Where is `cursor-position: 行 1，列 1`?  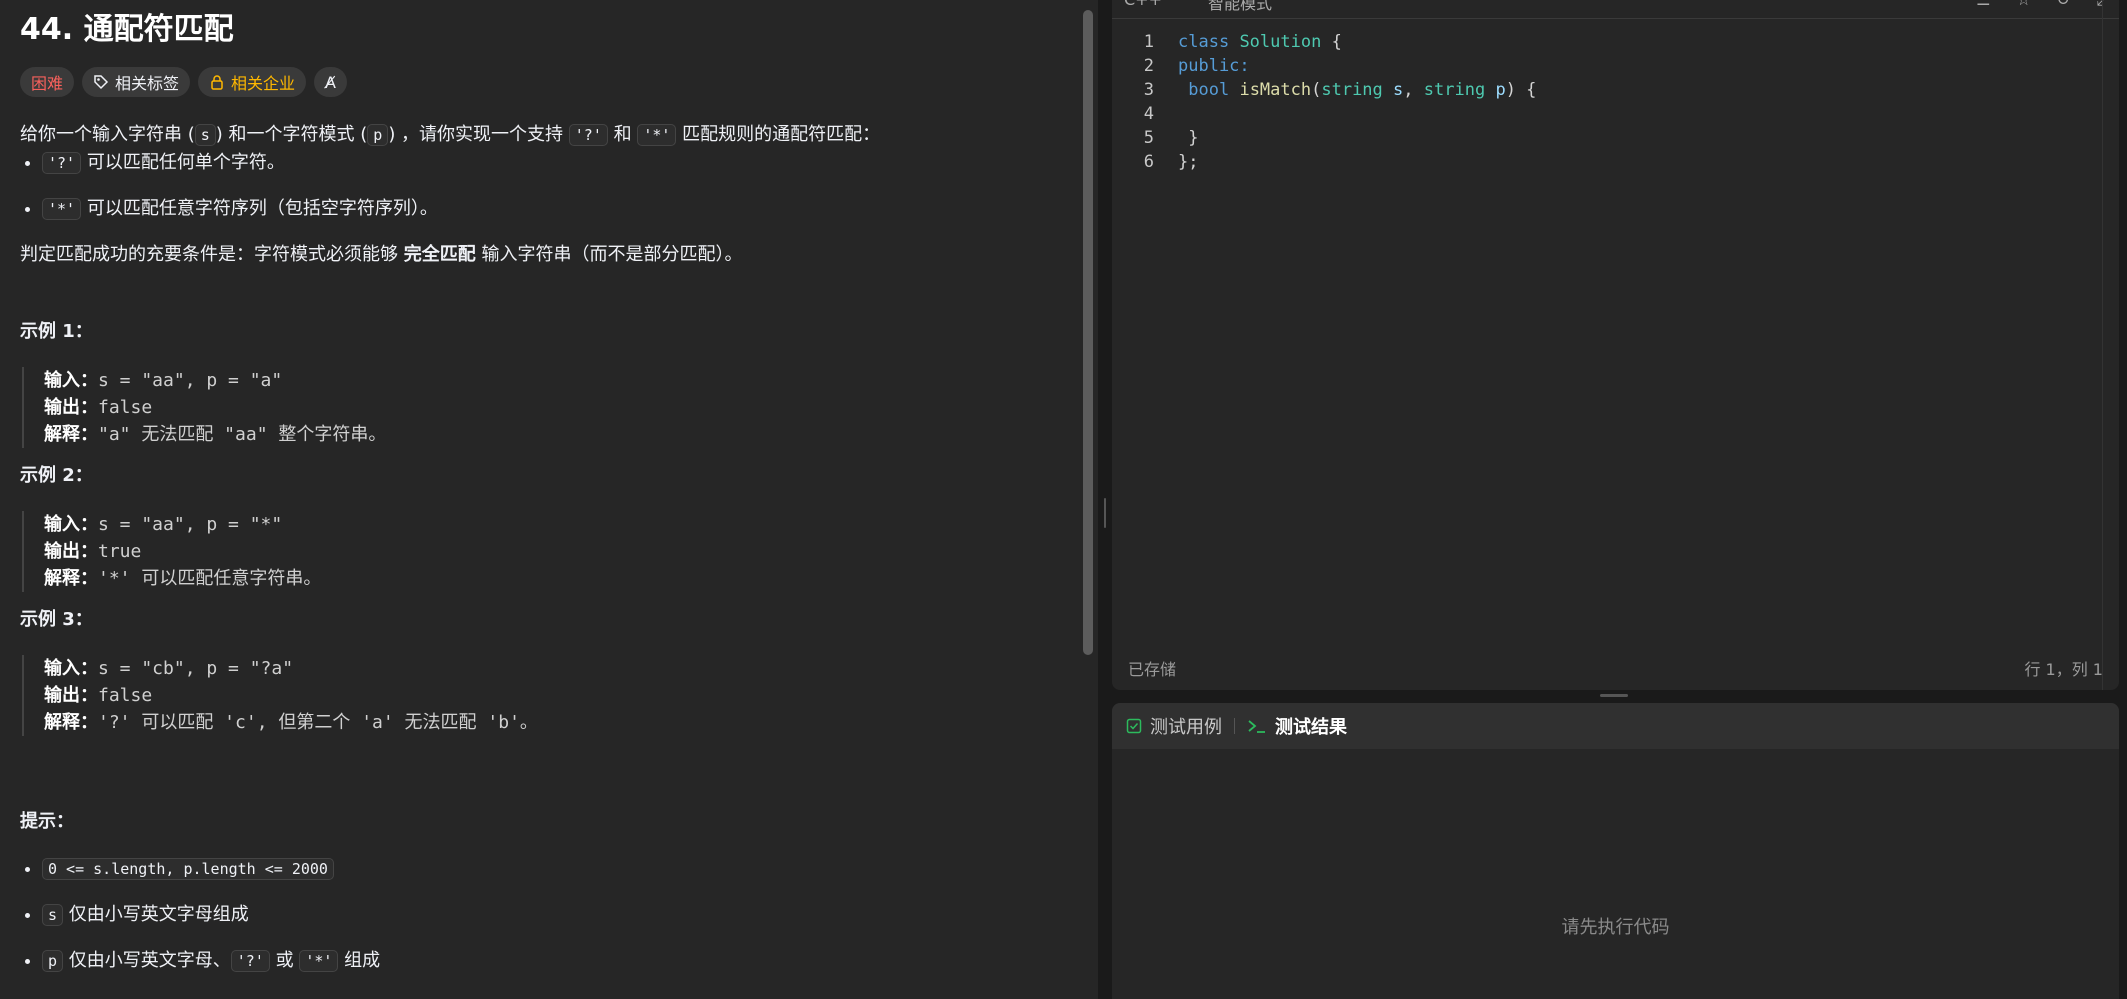 cursor-position: 行 1，列 1 is located at coordinates (2063, 669).